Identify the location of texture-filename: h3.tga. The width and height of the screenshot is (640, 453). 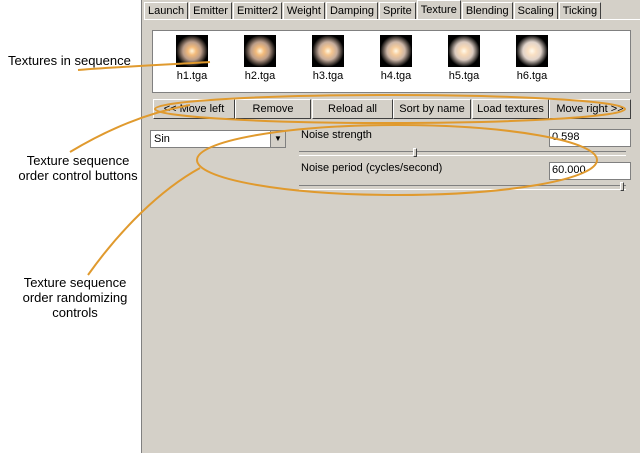
(328, 76).